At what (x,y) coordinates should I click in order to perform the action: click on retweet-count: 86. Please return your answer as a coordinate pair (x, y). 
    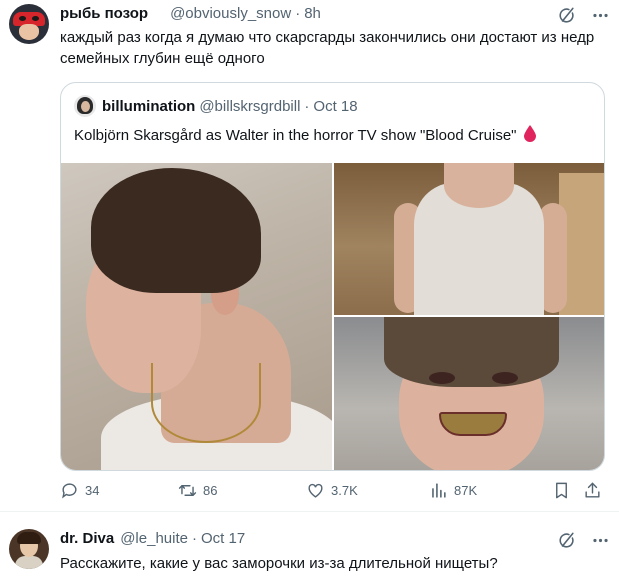
    Looking at the image, I should click on (210, 490).